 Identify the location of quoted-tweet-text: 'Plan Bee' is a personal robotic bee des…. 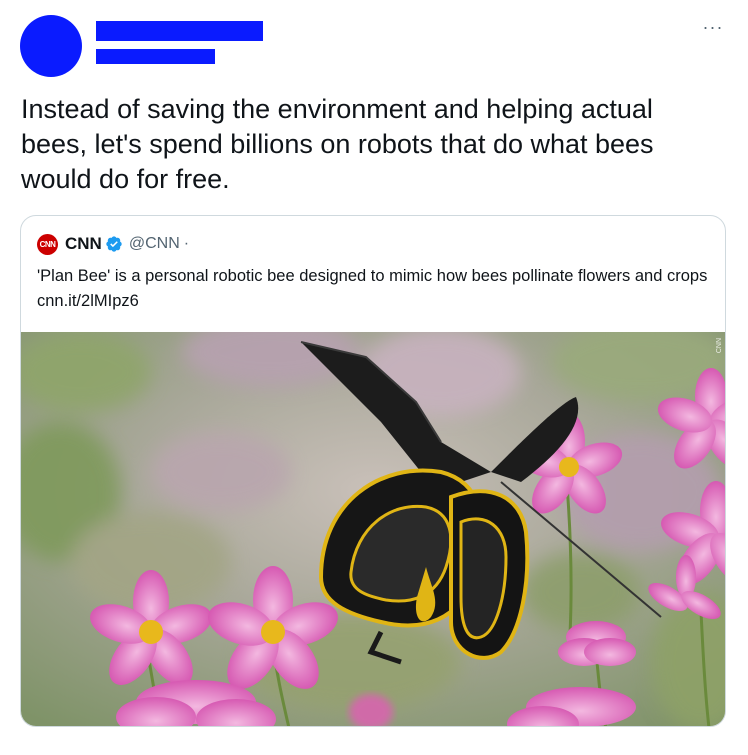
(372, 288).